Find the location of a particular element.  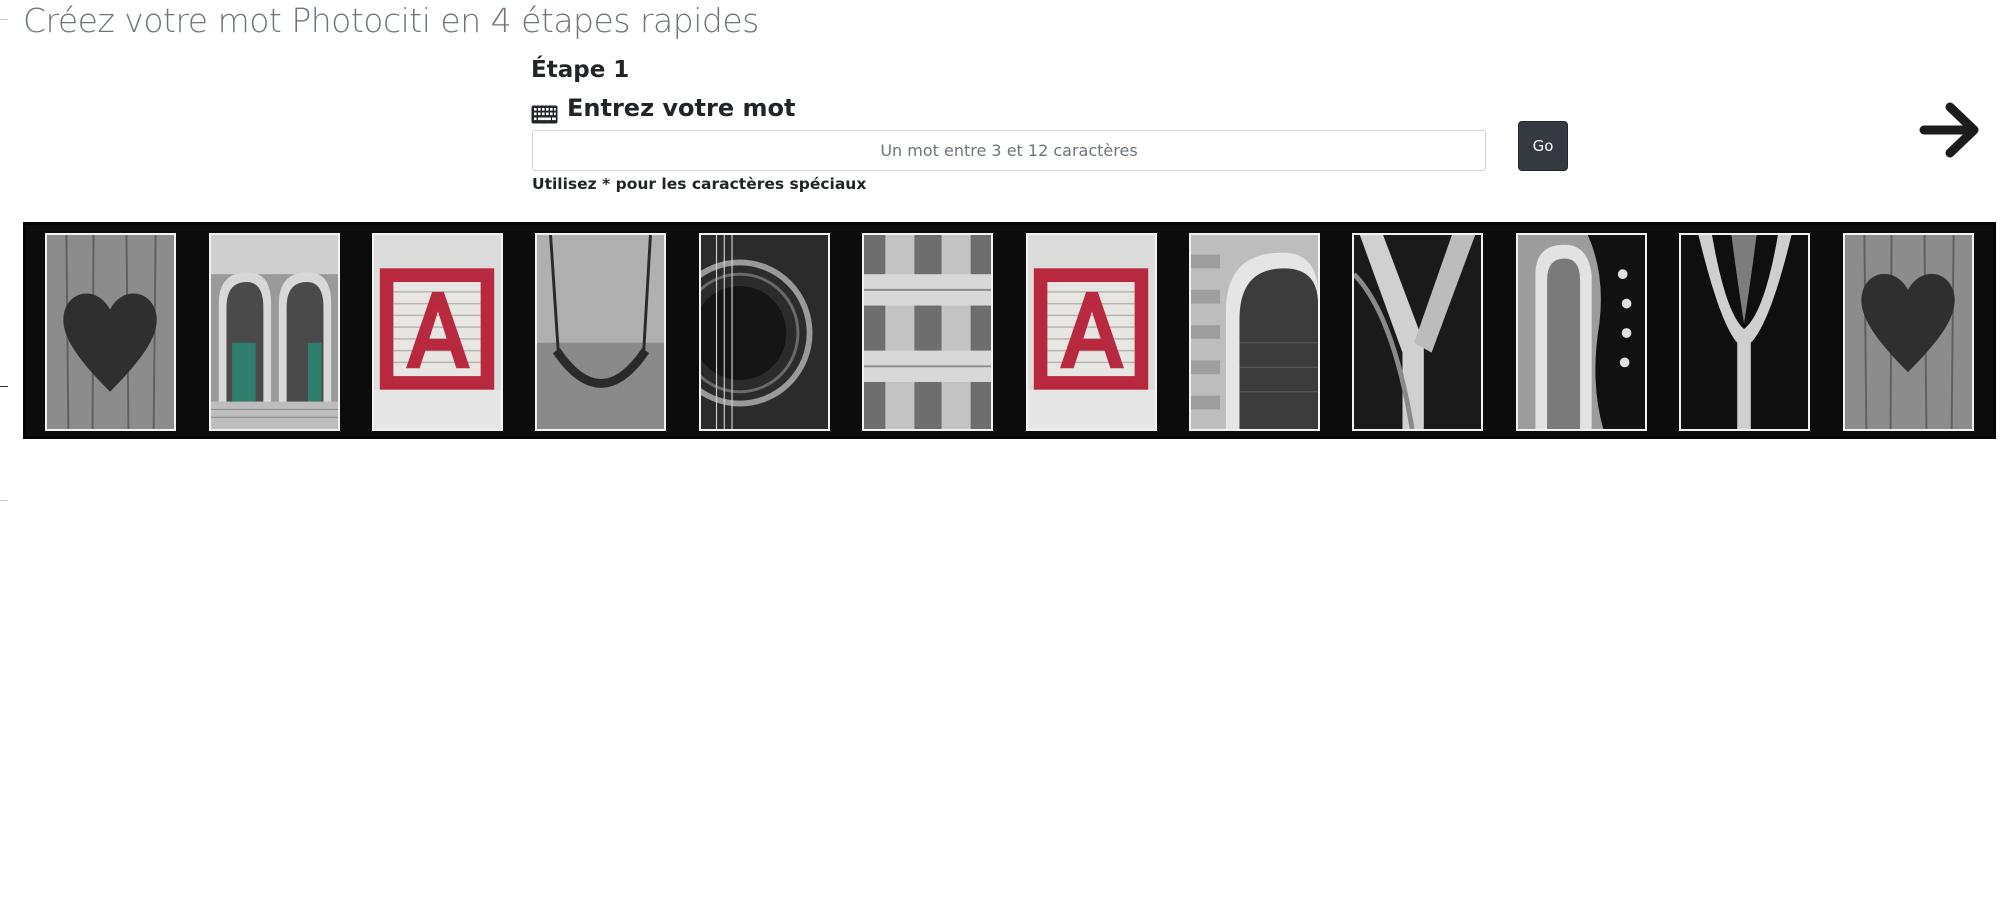

keyboard-icon is located at coordinates (544, 111).